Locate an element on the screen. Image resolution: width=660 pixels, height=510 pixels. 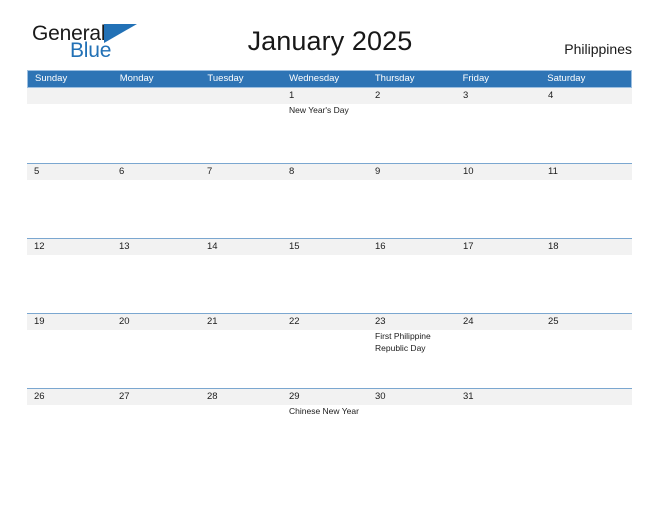
day-cell-1: 1 New Year's Day is located at coordinates (325, 125).